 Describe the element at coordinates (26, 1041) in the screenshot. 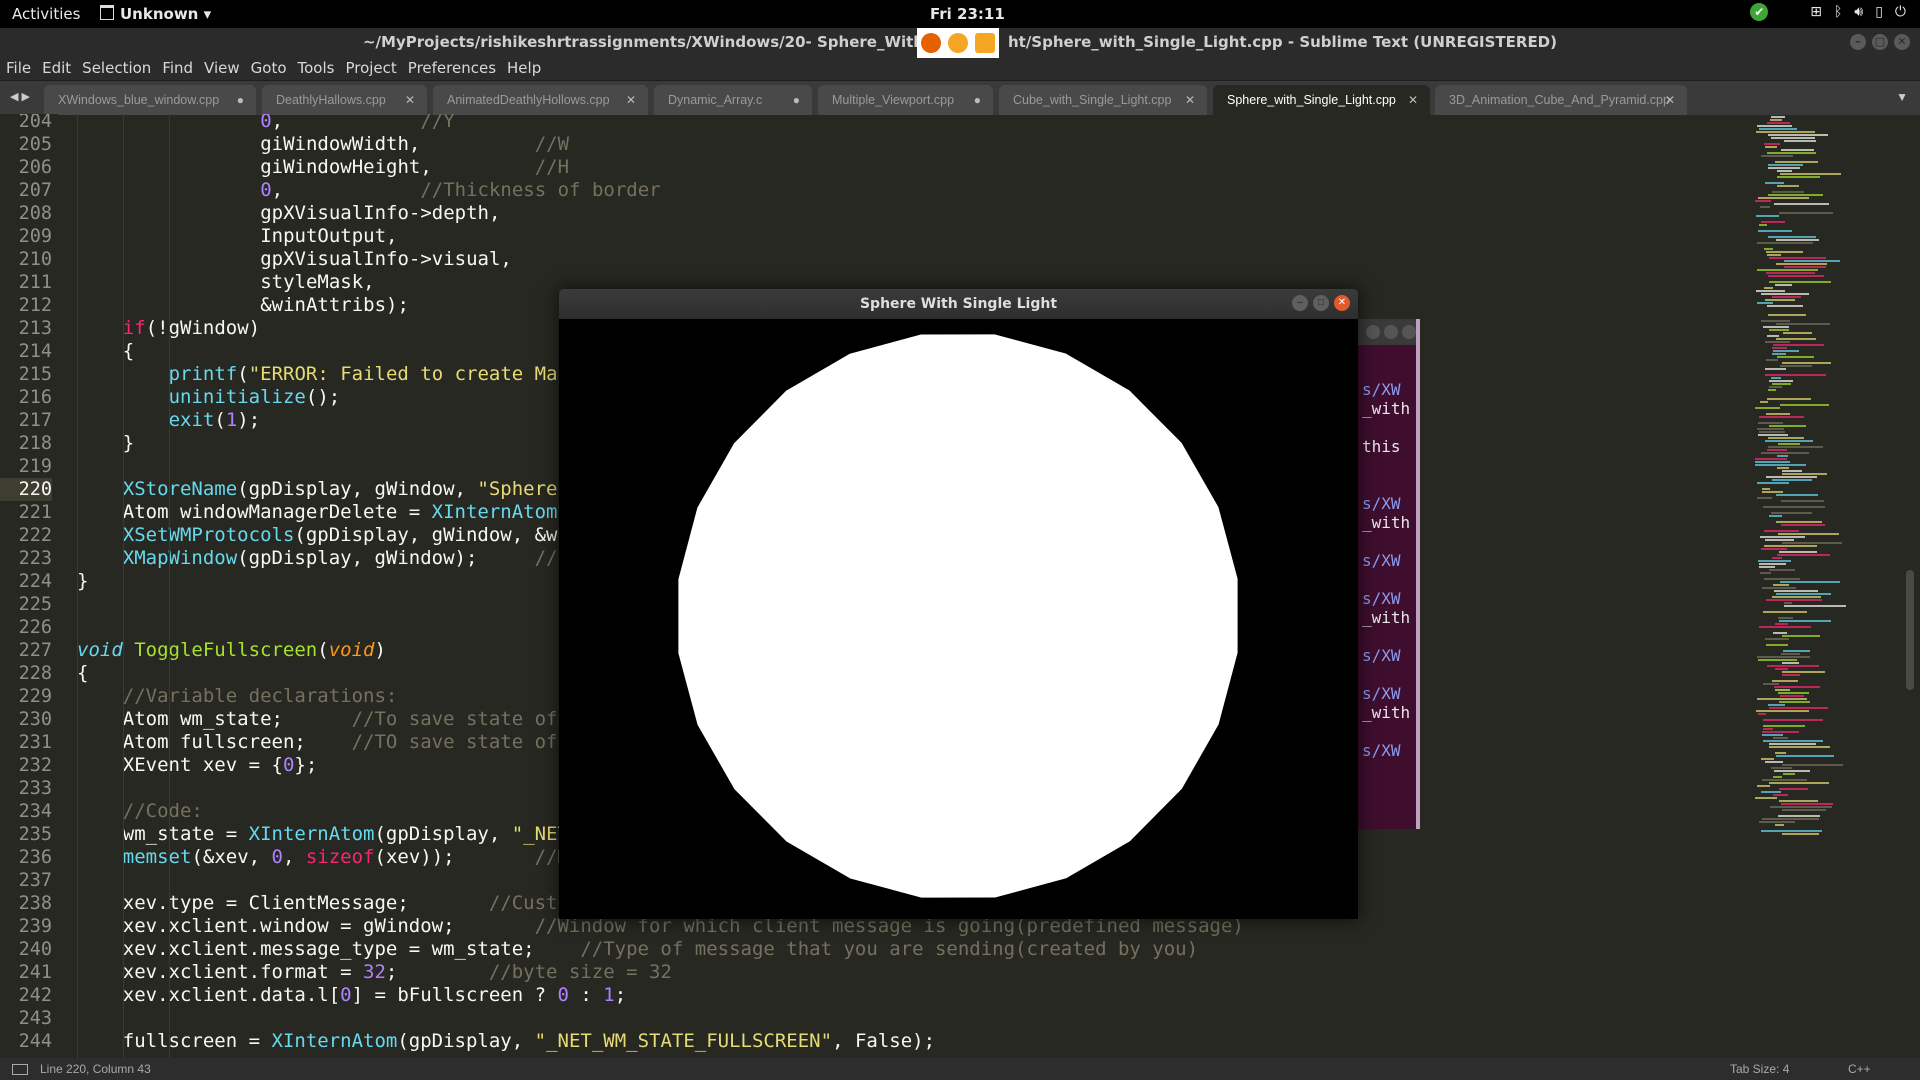

I see `line-number: 244` at that location.